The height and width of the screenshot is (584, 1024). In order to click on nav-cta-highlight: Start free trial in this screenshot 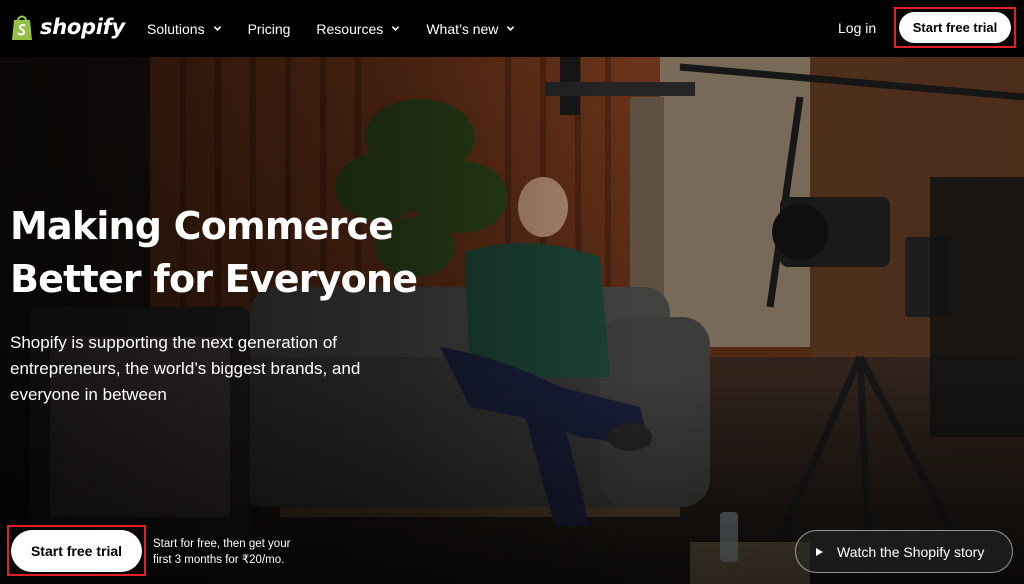, I will do `click(955, 27)`.